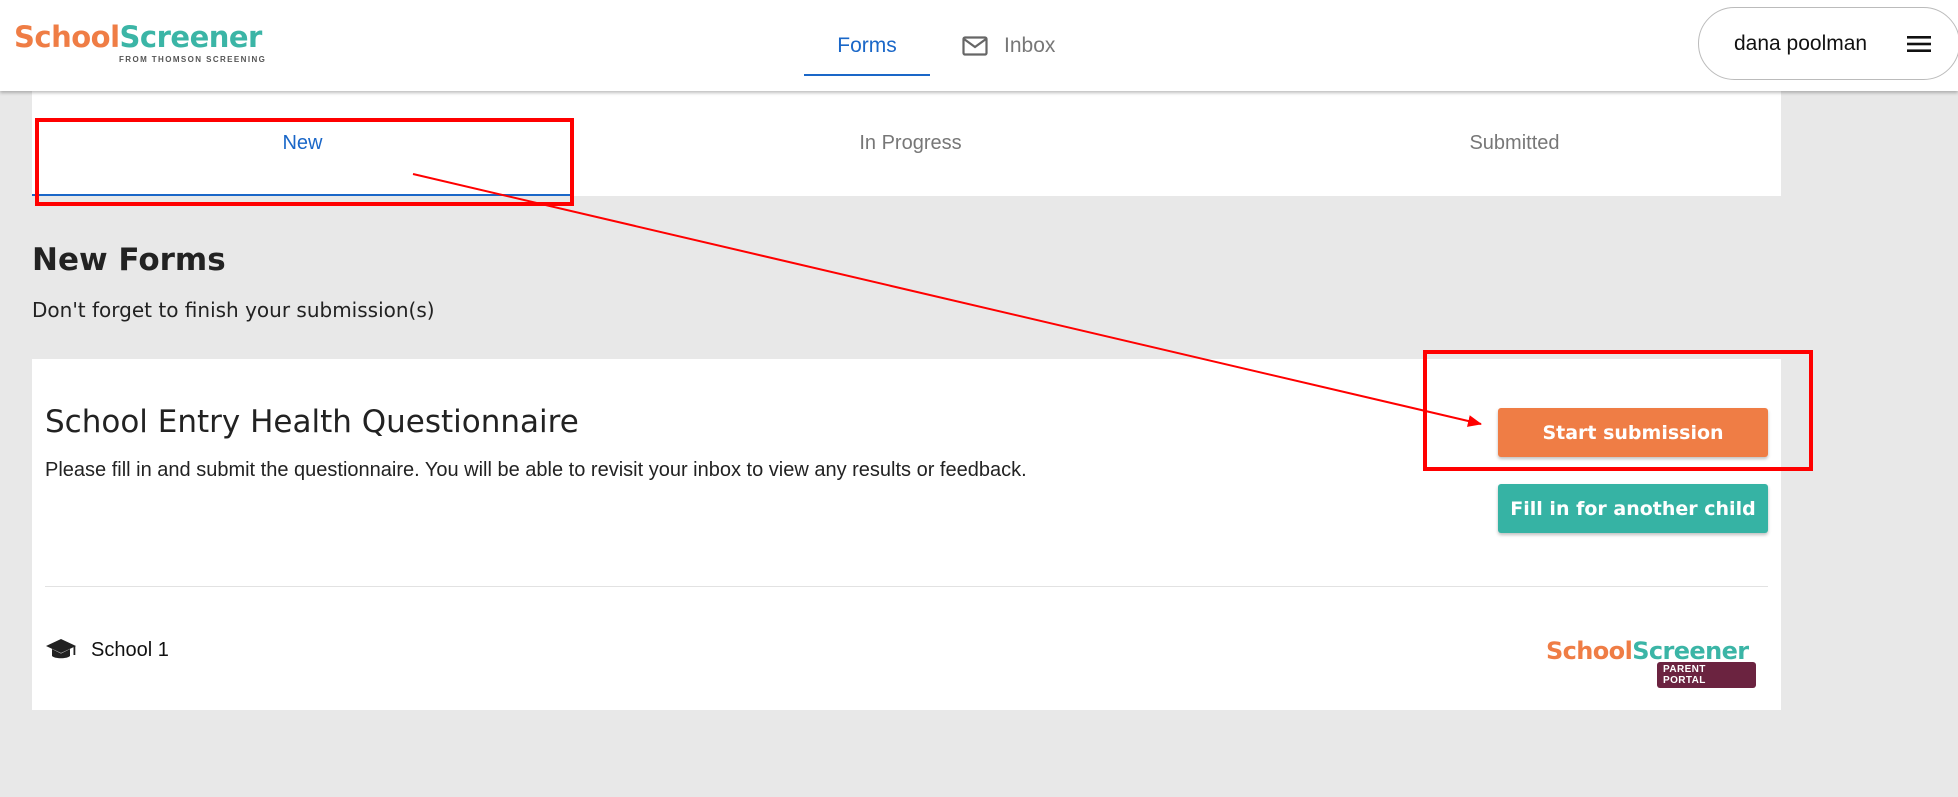 Image resolution: width=1958 pixels, height=797 pixels. Describe the element at coordinates (1030, 45) in the screenshot. I see `nav-inbox-label: Inbox` at that location.